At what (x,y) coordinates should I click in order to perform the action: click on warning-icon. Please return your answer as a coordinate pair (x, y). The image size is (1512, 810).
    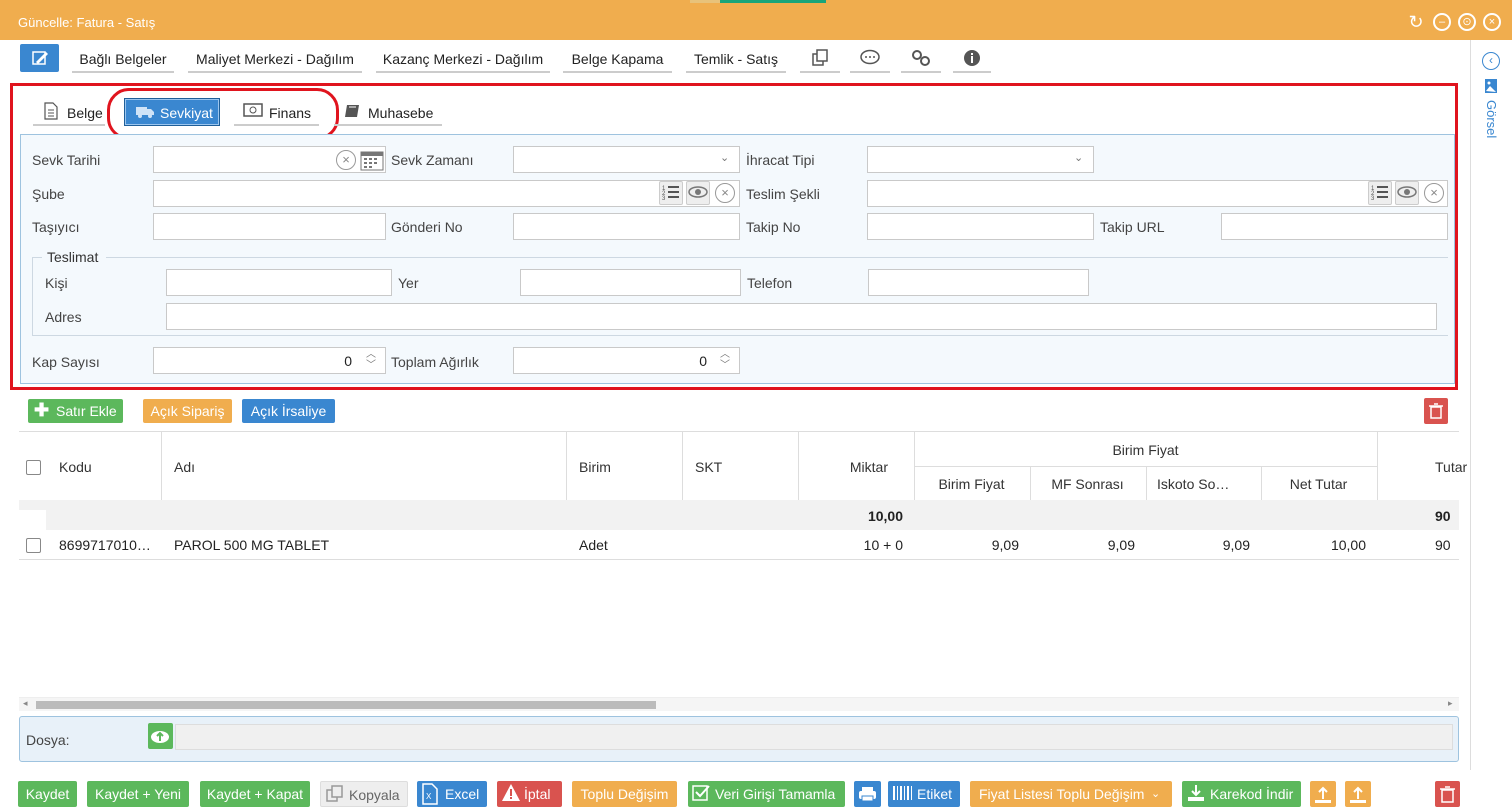
    Looking at the image, I should click on (511, 796).